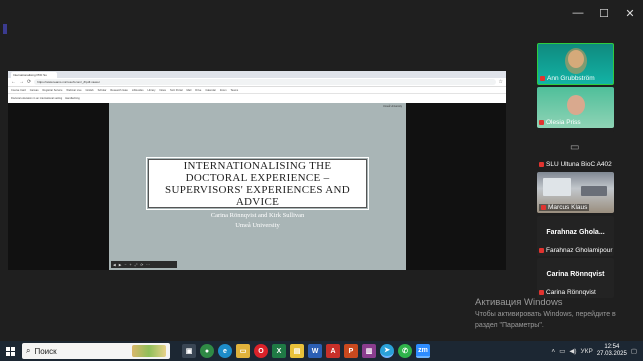  I want to click on language-indicator: УКР, so click(587, 351).